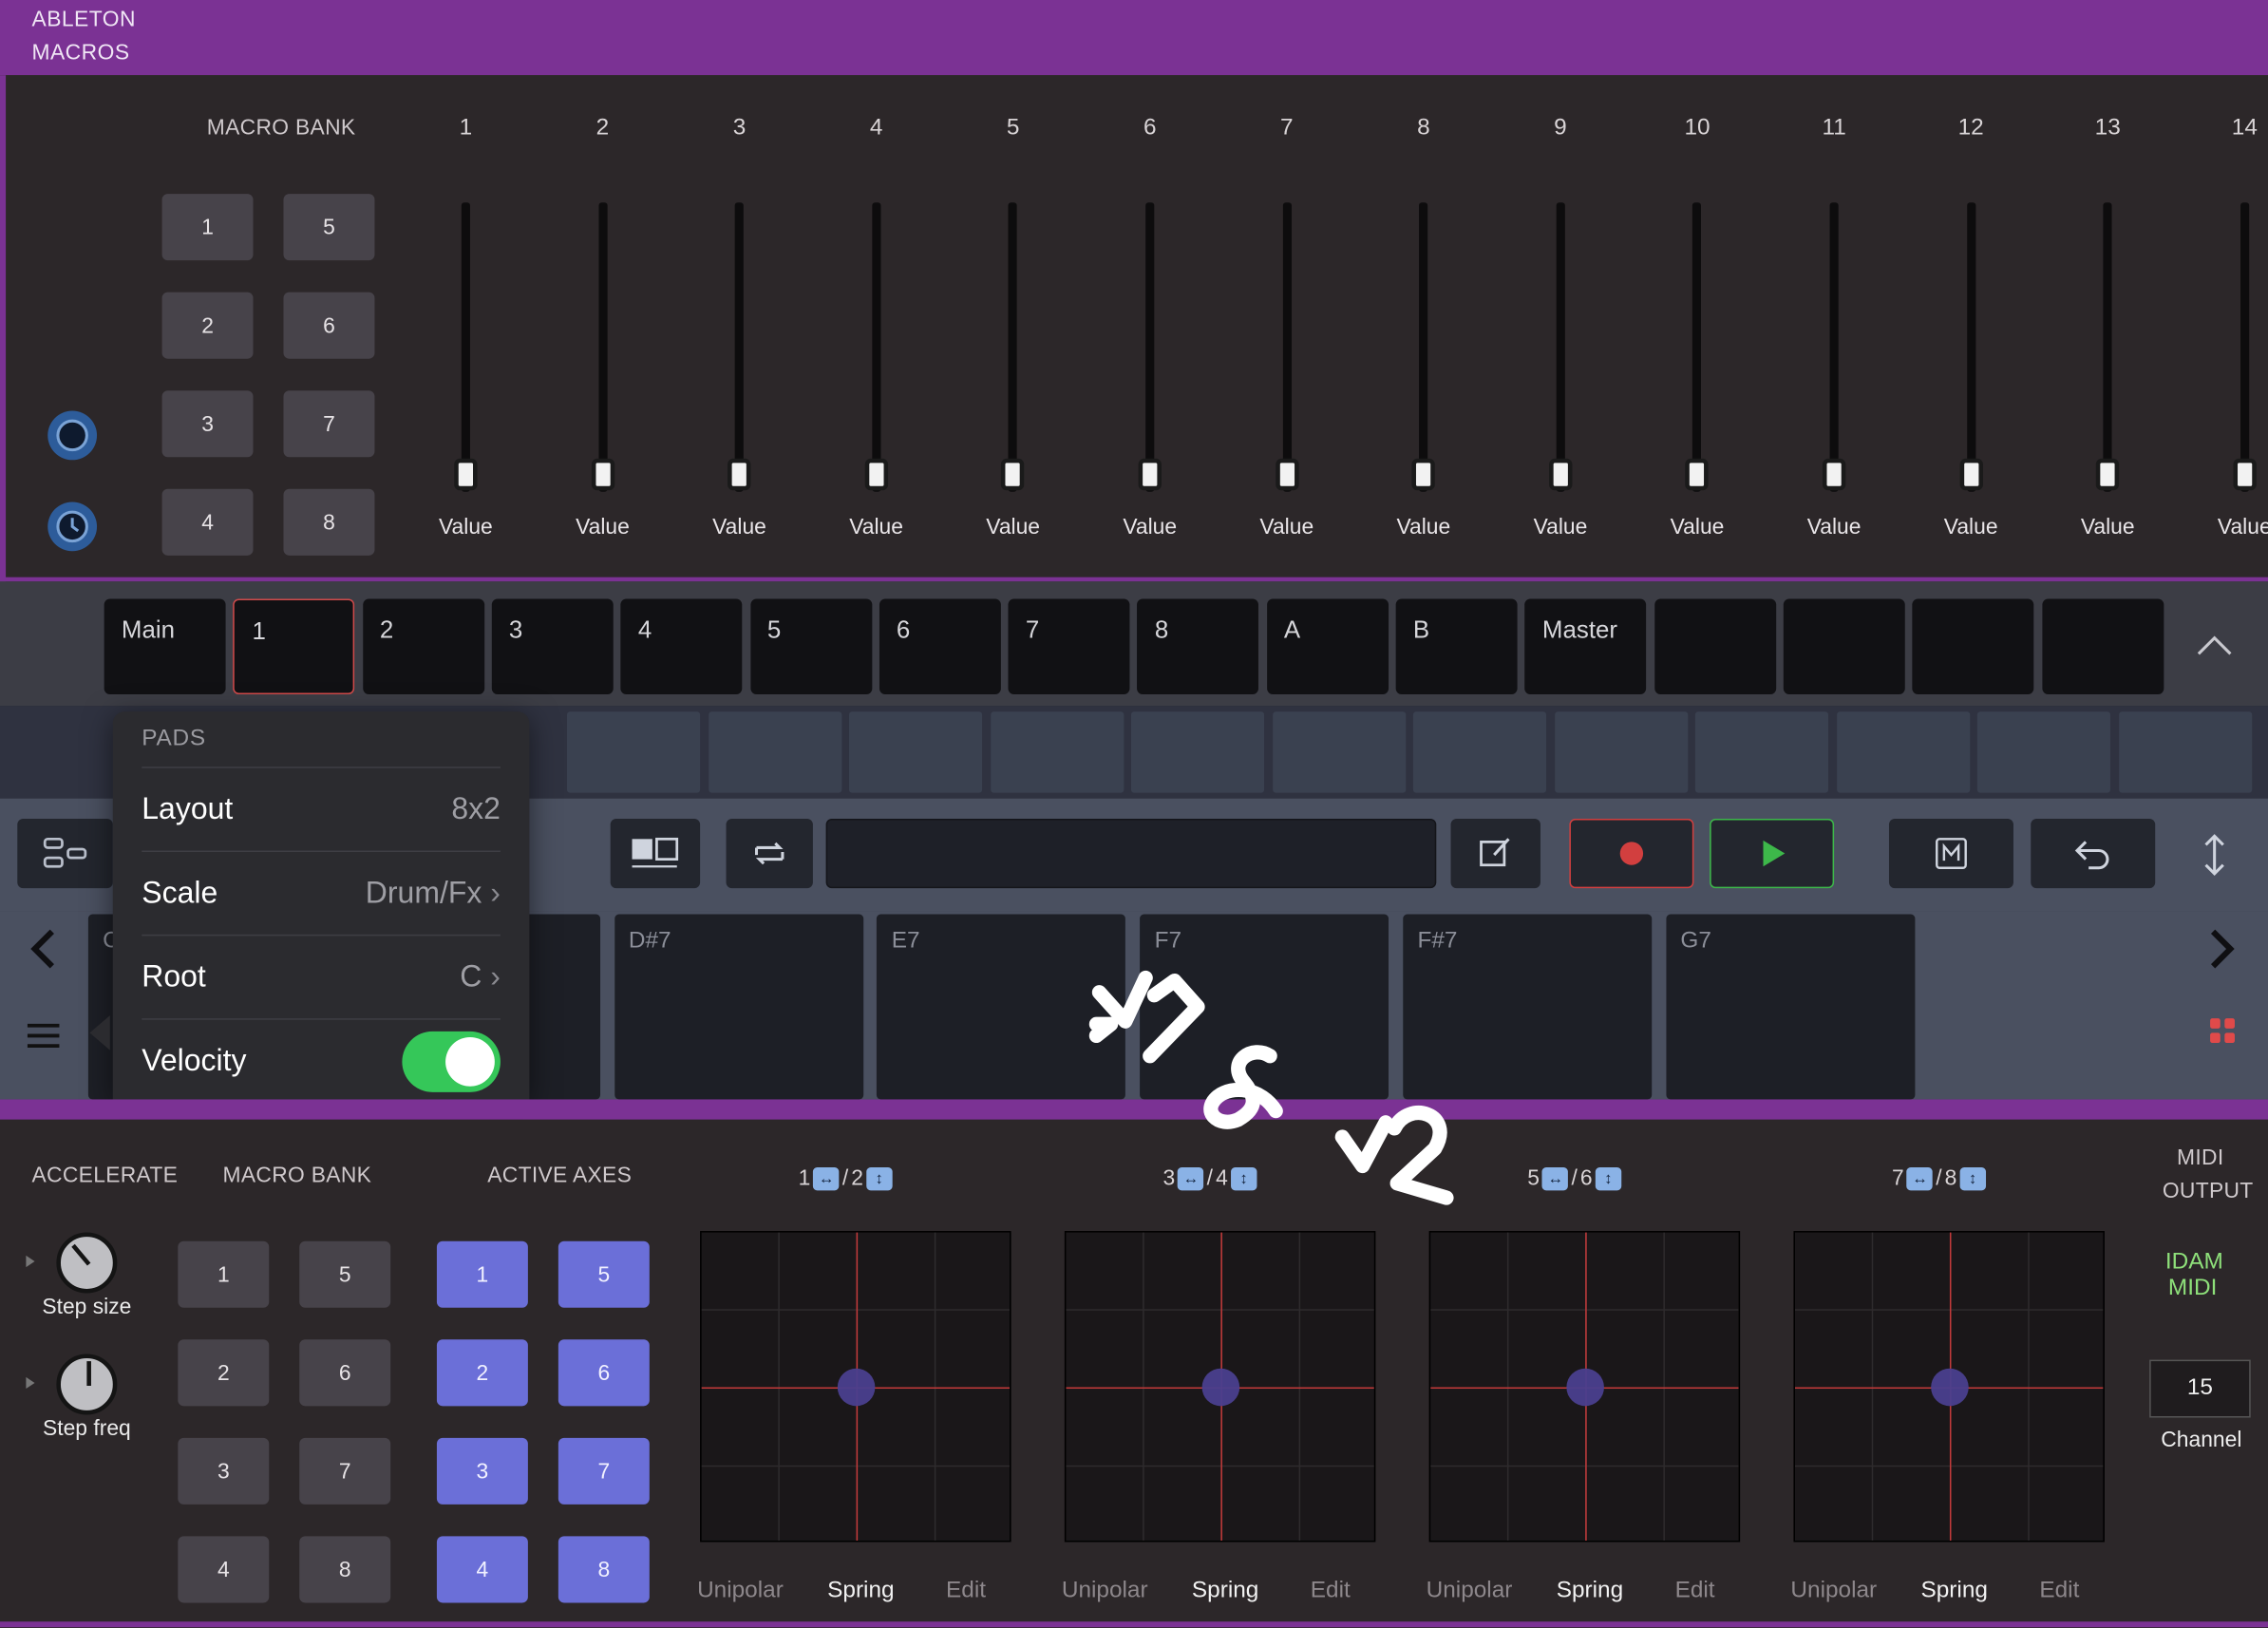 The width and height of the screenshot is (2268, 1628). Describe the element at coordinates (2193, 1288) in the screenshot. I see `midi-device-line2: MIDI` at that location.